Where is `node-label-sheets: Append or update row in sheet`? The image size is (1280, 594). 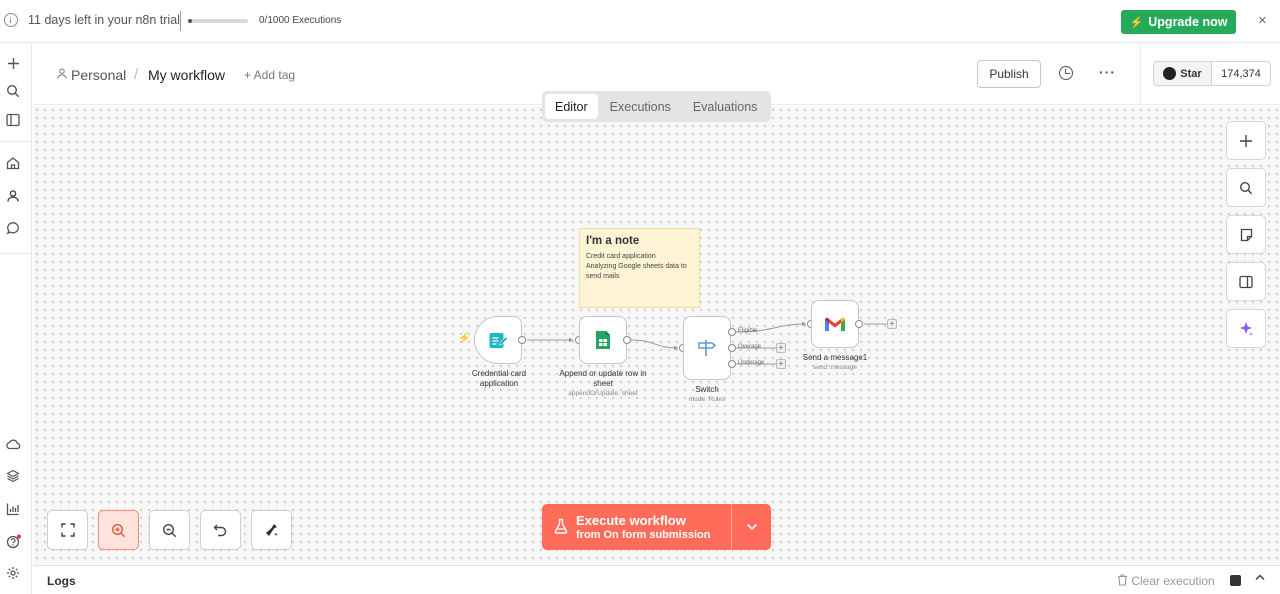 node-label-sheets: Append or update row in sheet is located at coordinates (603, 379).